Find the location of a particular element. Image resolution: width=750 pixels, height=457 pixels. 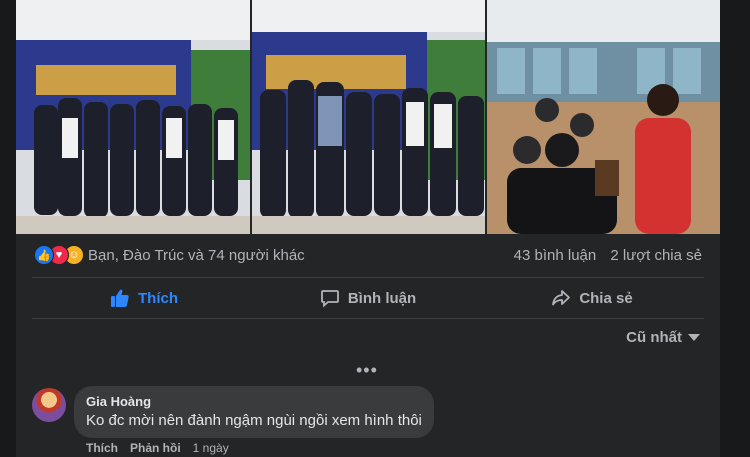

comment-sort-dropdown: Cũ nhất is located at coordinates (663, 337).